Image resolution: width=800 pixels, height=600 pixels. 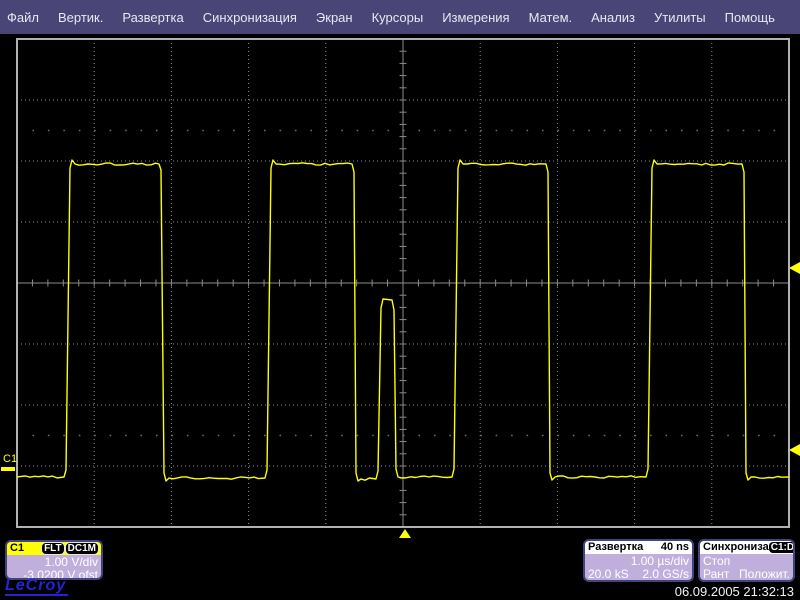 I want to click on trigger-level-lower-marker, so click(x=794, y=450).